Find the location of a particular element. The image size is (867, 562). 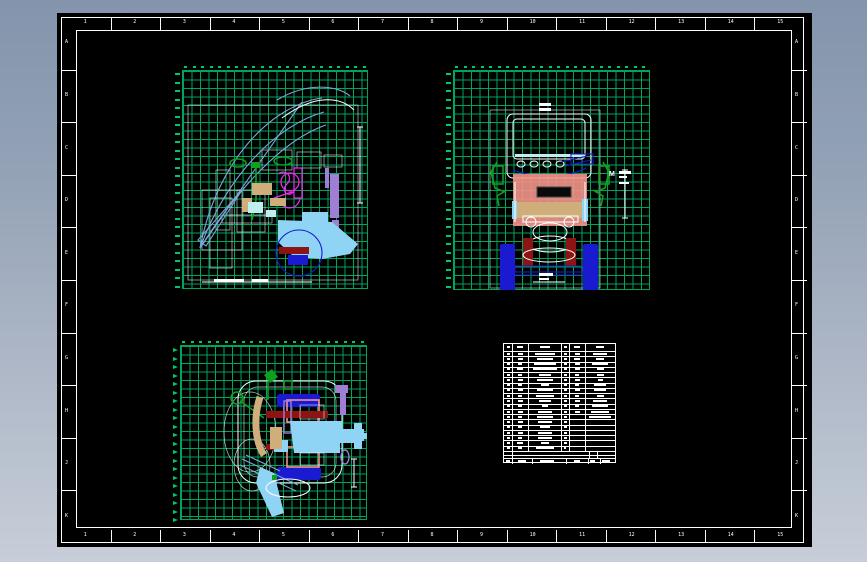

band-grid-reference: J is located at coordinates (797, 463).